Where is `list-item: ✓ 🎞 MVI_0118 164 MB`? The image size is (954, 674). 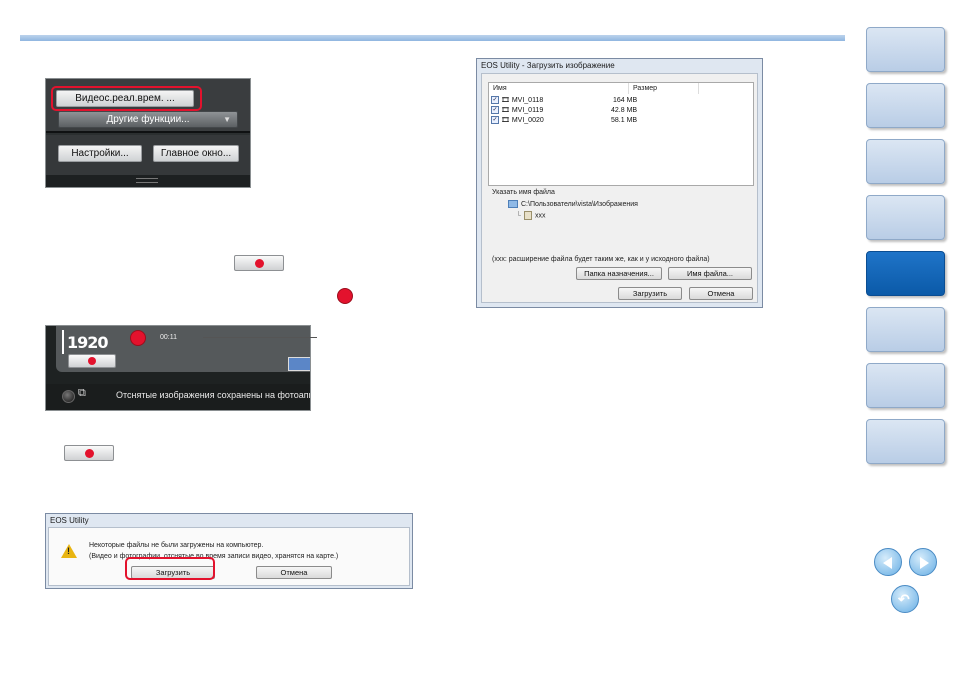 list-item: ✓ 🎞 MVI_0118 164 MB is located at coordinates (564, 101).